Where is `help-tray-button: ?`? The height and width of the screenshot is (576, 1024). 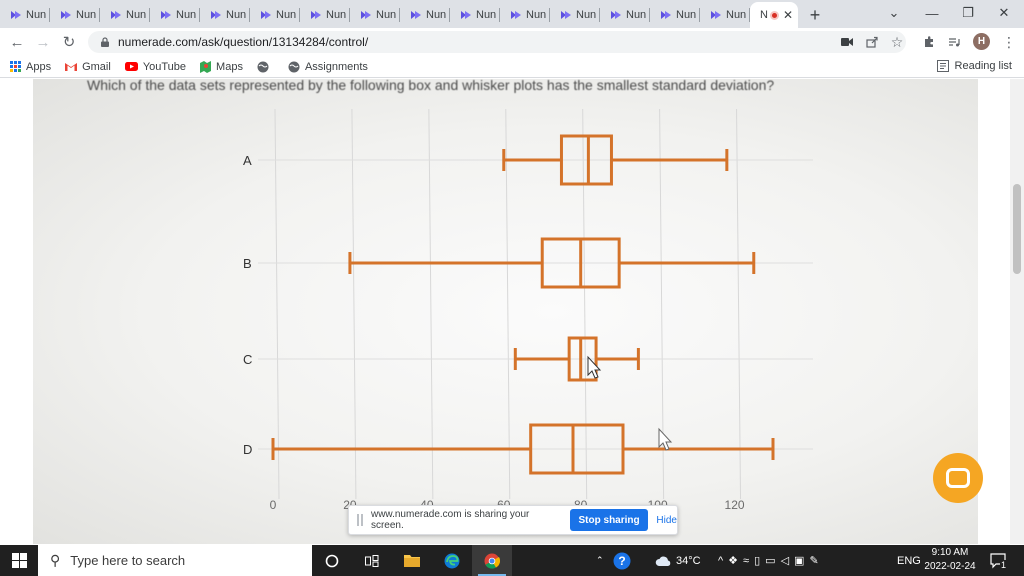 help-tray-button: ? is located at coordinates (622, 560).